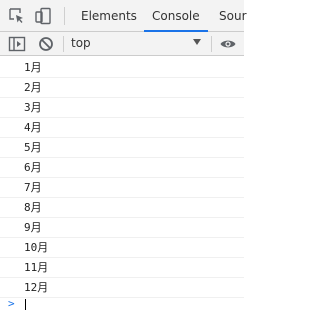 The height and width of the screenshot is (310, 320). What do you see at coordinates (11, 303) in the screenshot?
I see `prompt-chevron-icon: >` at bounding box center [11, 303].